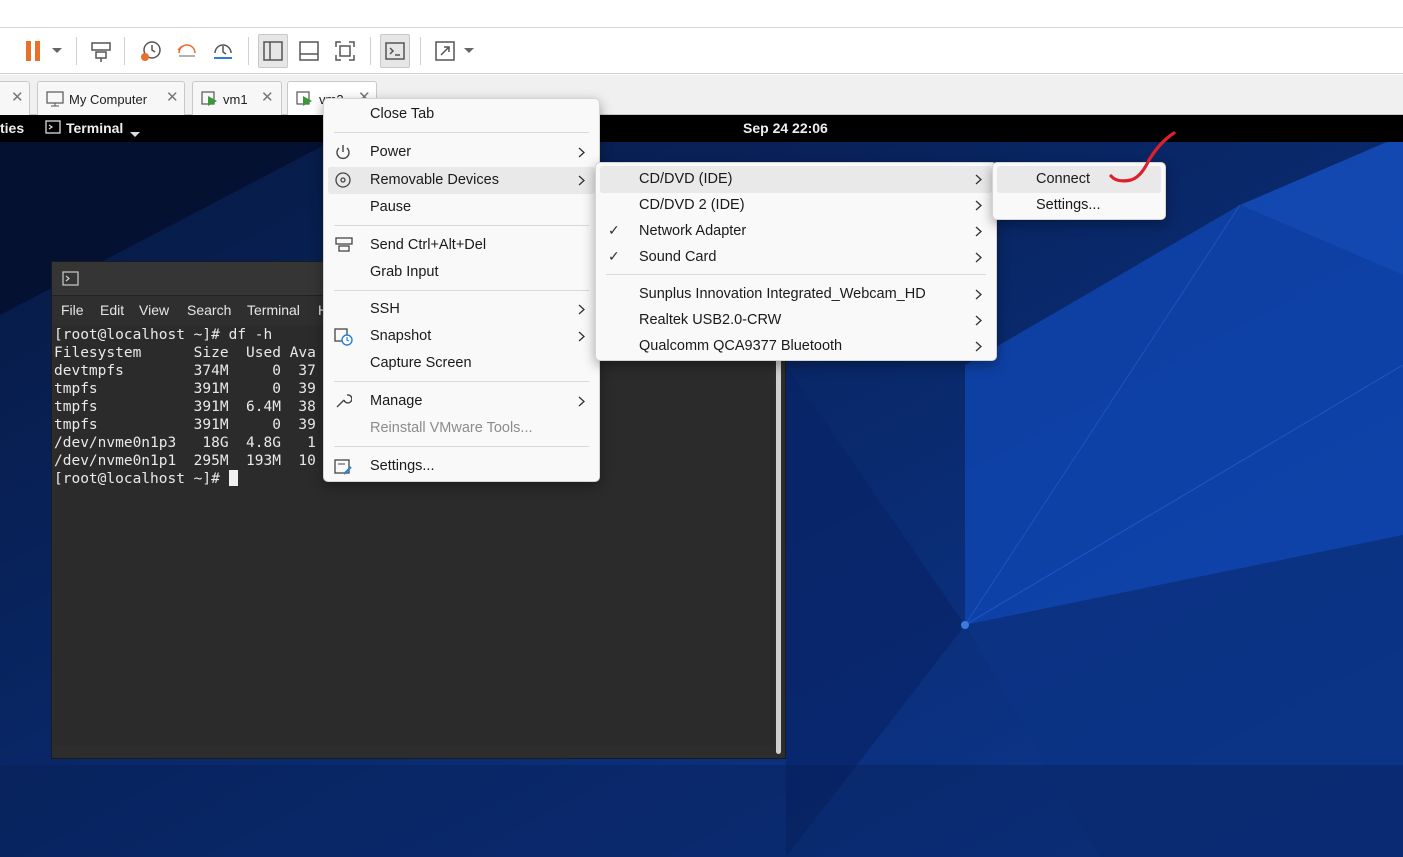 Image resolution: width=1403 pixels, height=857 pixels. What do you see at coordinates (469, 51) in the screenshot?
I see `stretch-dropdown-icon` at bounding box center [469, 51].